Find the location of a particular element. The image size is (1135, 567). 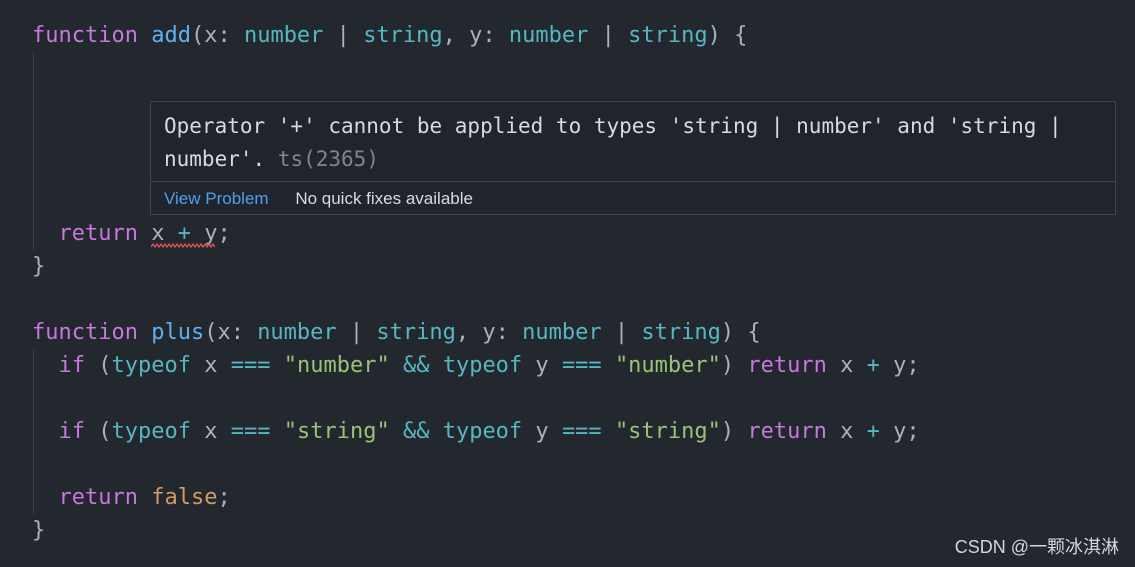

code-line-5: } is located at coordinates (38, 266).